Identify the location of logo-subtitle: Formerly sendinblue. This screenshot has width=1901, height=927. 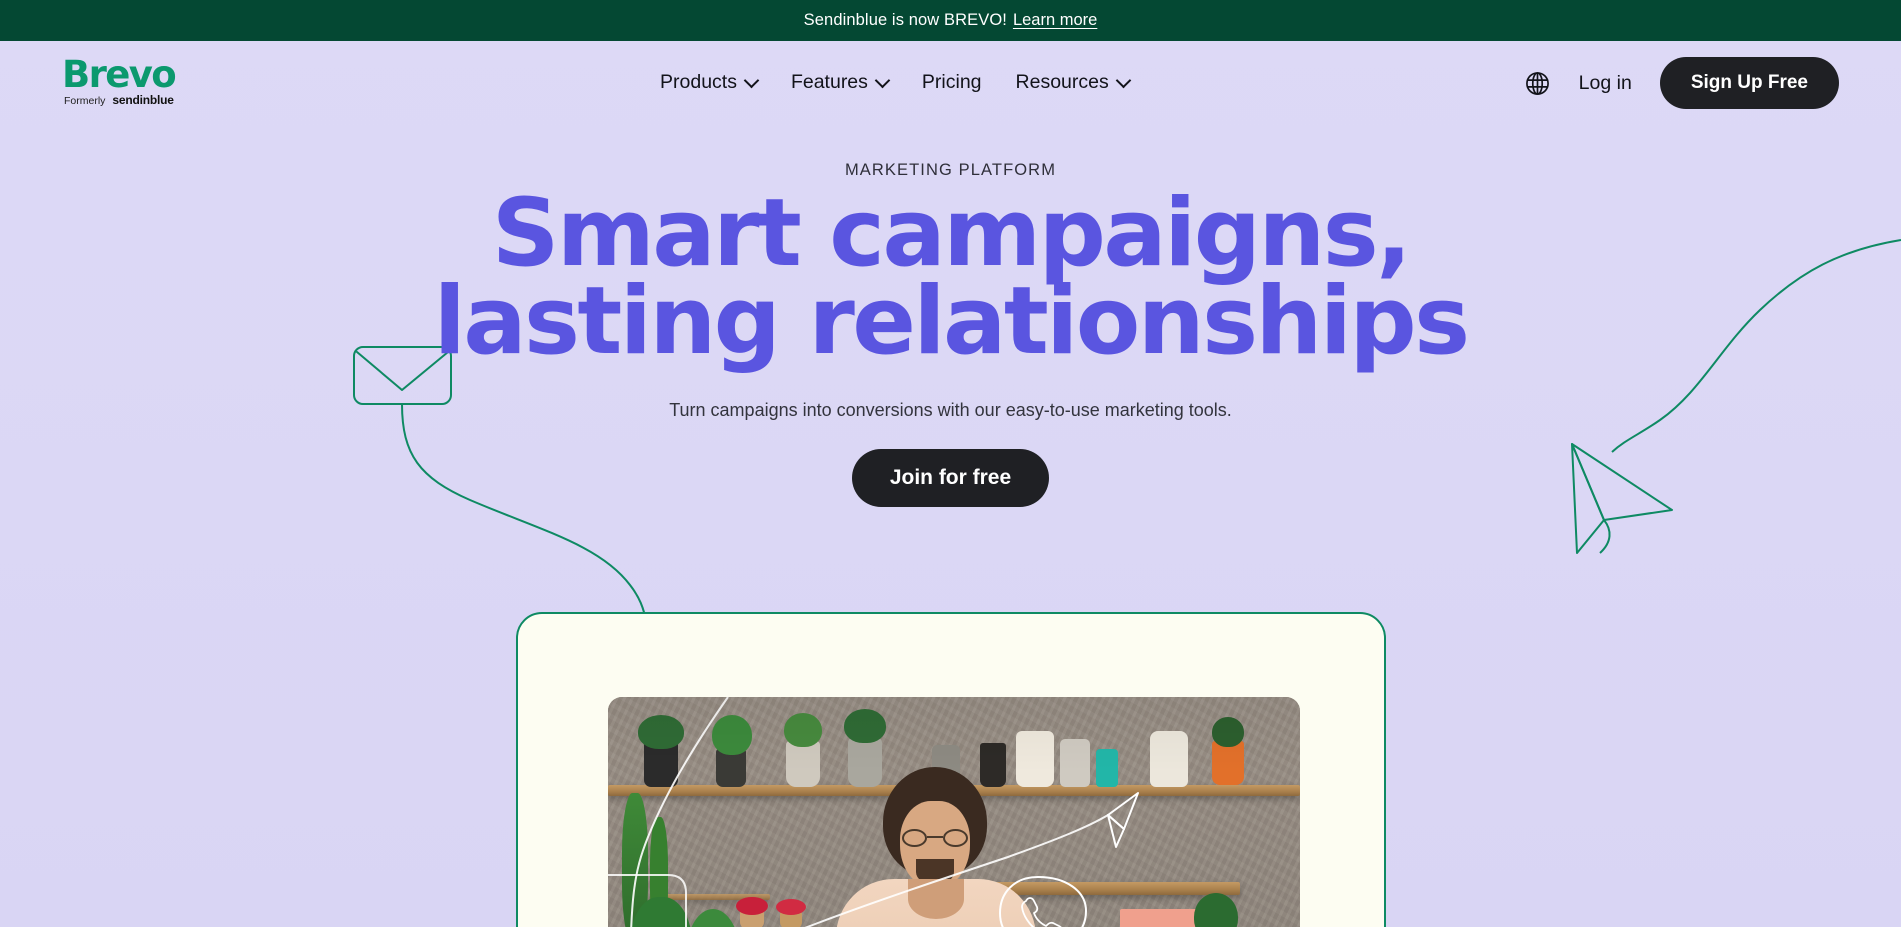
(128, 100).